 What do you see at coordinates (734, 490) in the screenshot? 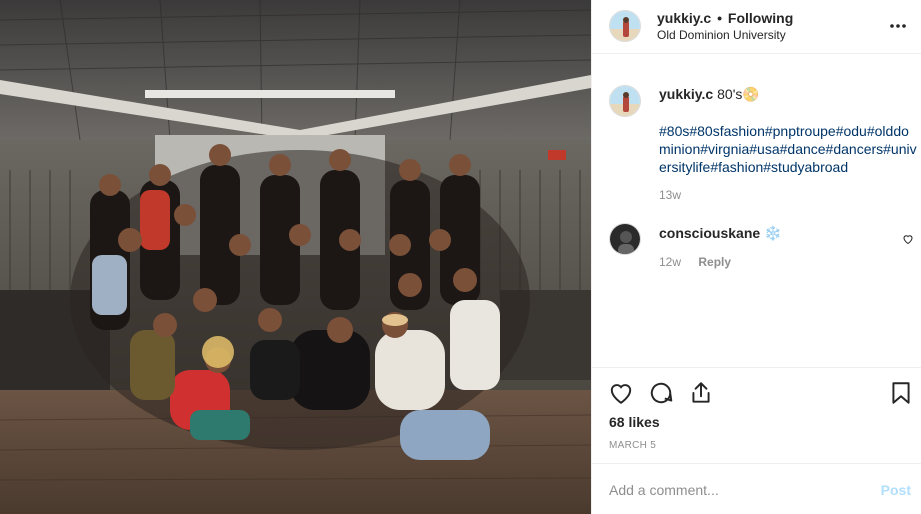
I see `add-comment-input` at bounding box center [734, 490].